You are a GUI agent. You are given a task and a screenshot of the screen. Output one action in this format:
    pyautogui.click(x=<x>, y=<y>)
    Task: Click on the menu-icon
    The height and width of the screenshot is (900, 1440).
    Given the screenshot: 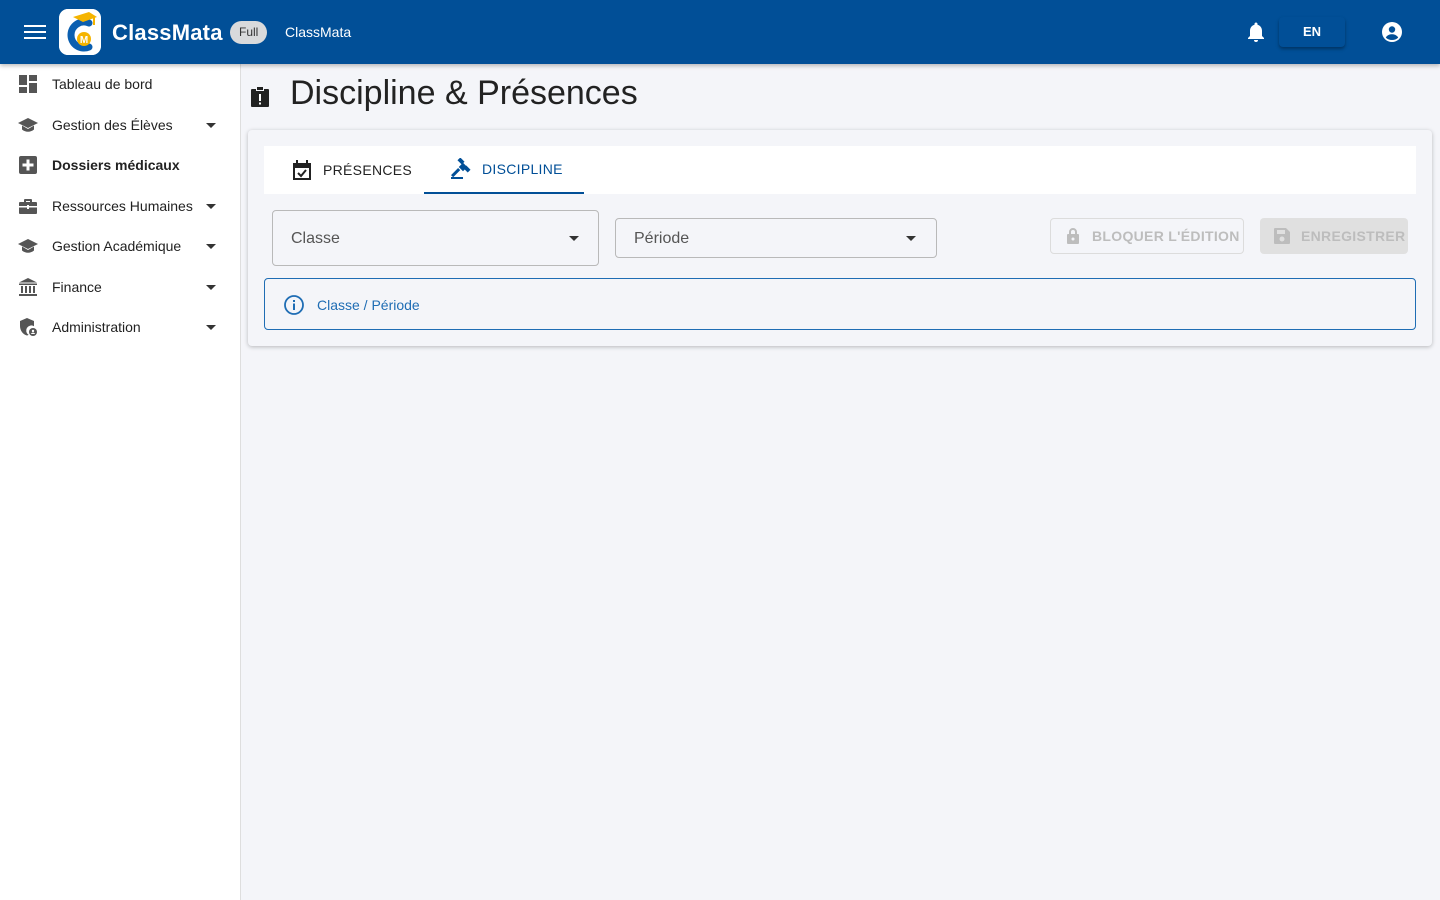 What is the action you would take?
    pyautogui.click(x=35, y=32)
    